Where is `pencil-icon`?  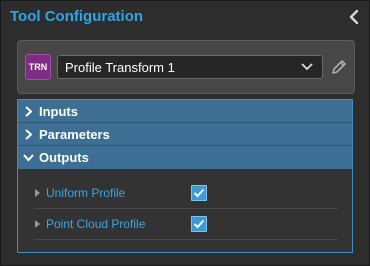 pencil-icon is located at coordinates (339, 67).